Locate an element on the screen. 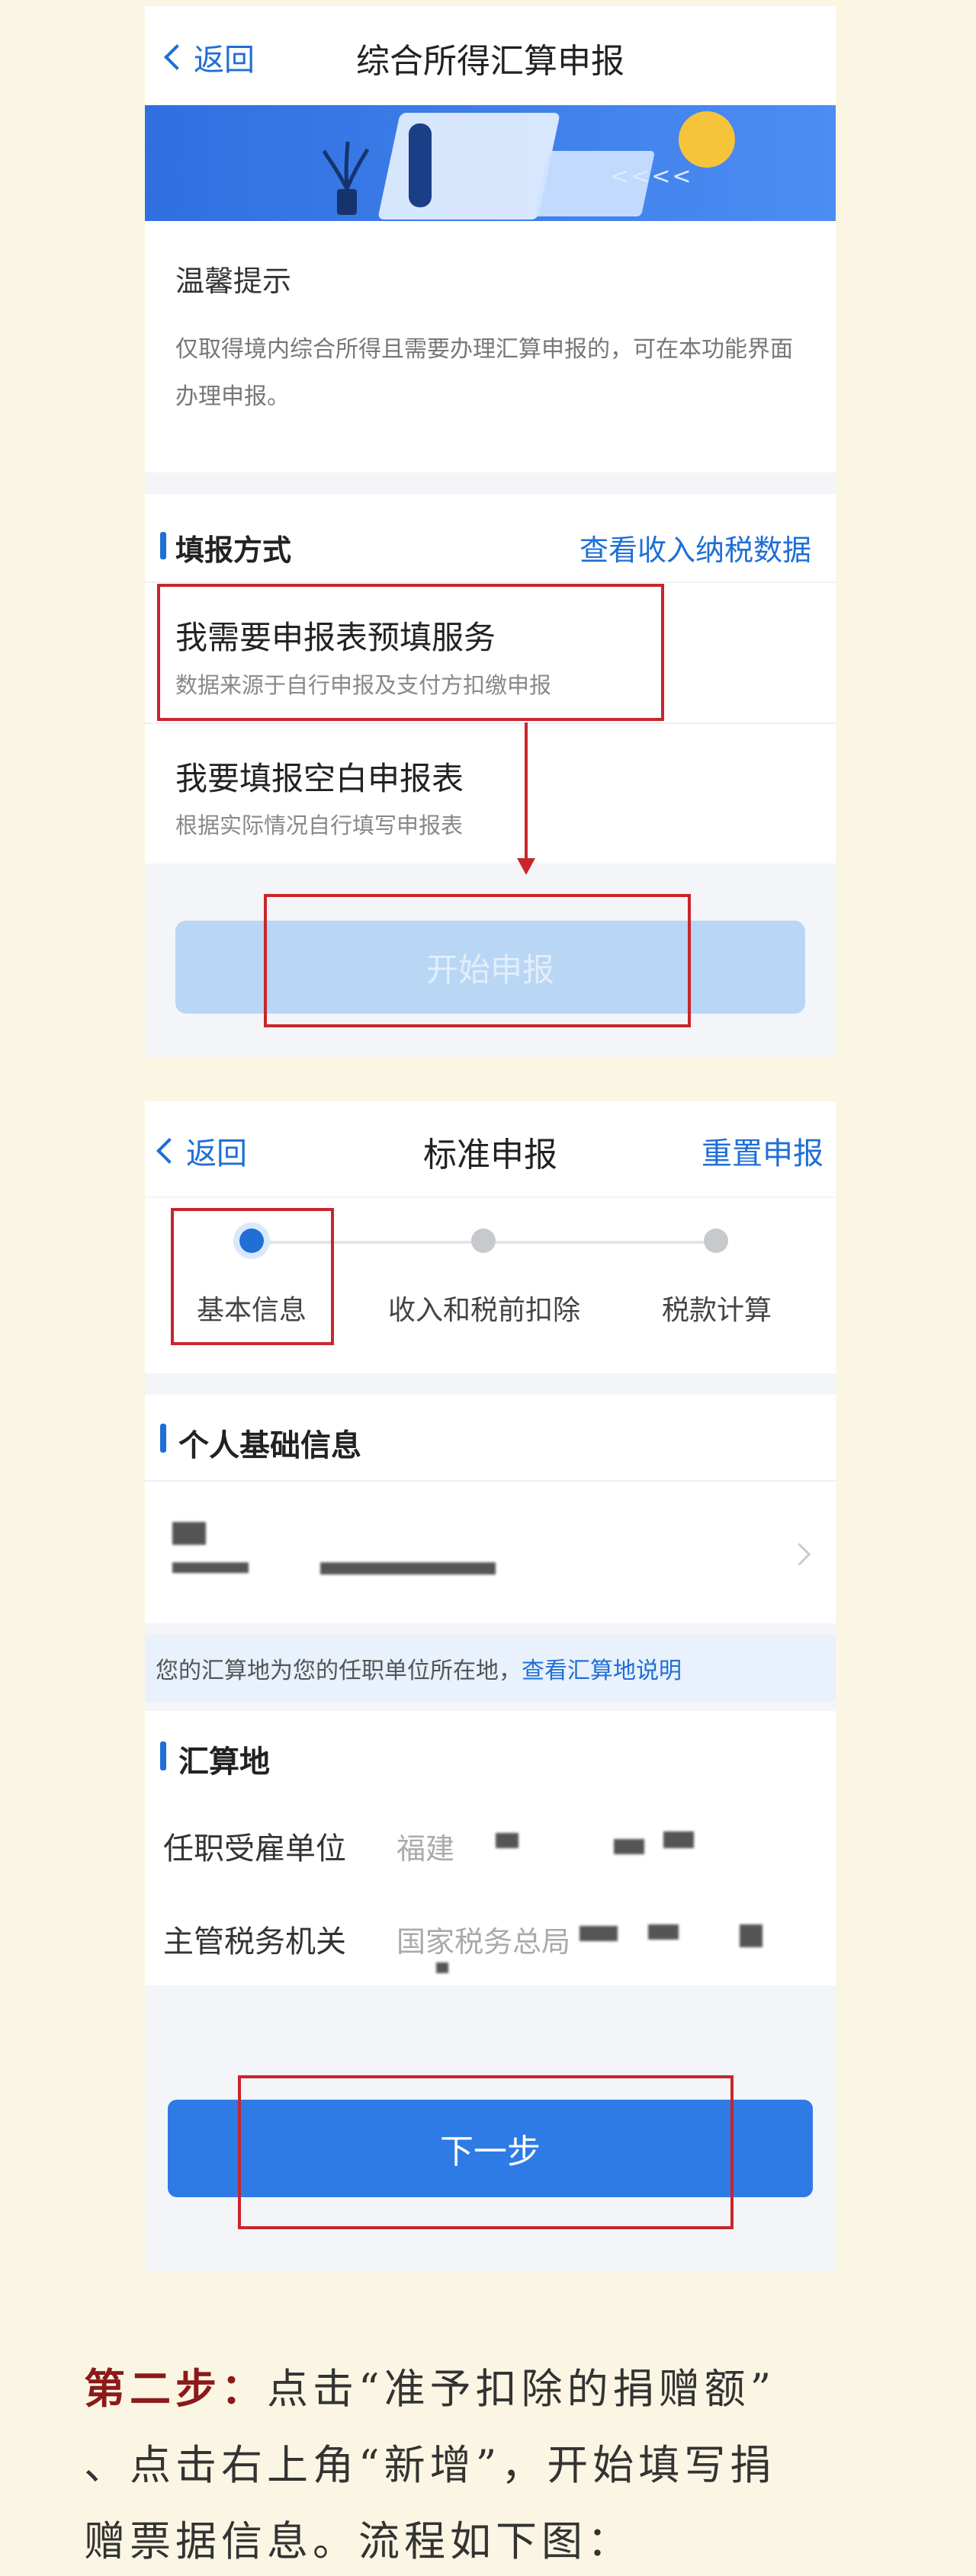 The width and height of the screenshot is (976, 2576). step-label-income-deduction: 收入和税前扣除 is located at coordinates (483, 1310).